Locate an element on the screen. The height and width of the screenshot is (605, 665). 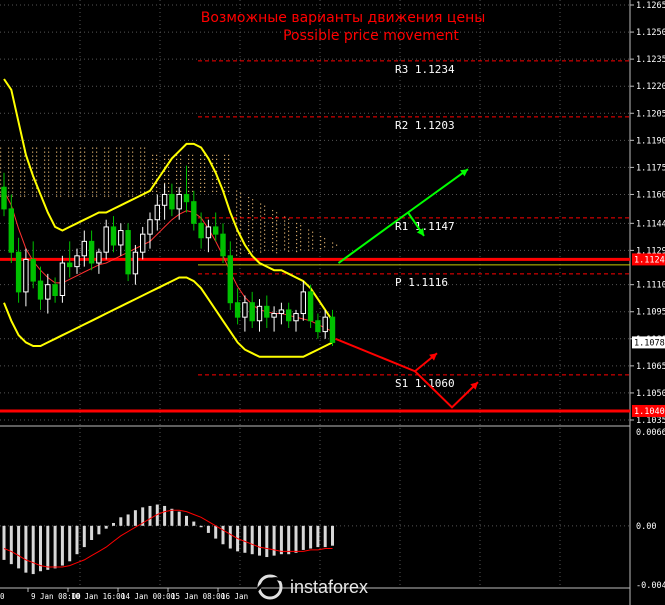
price-tick-label: 1.1160 is located at coordinates (650, 195).